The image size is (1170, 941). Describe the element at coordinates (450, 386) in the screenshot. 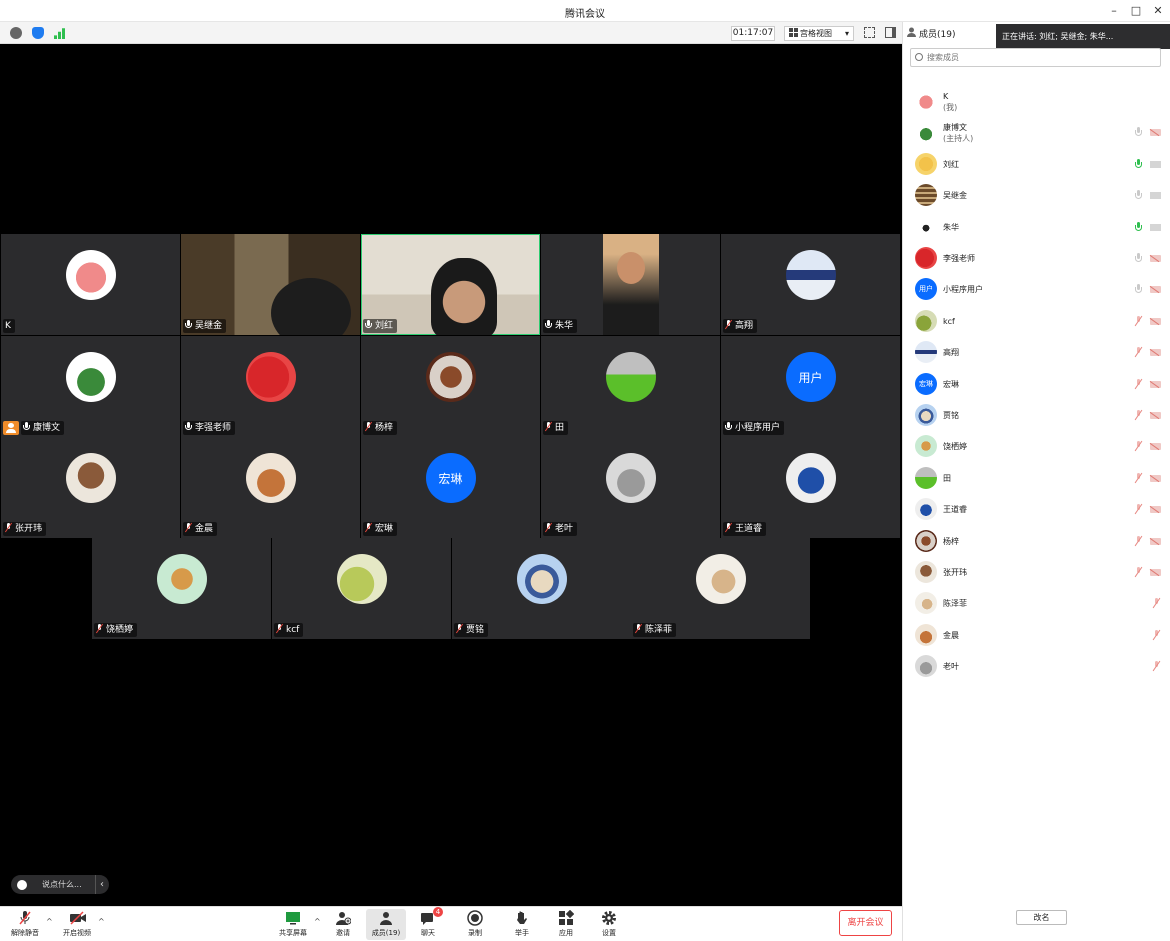

I see `video-tile: 杨梓` at that location.